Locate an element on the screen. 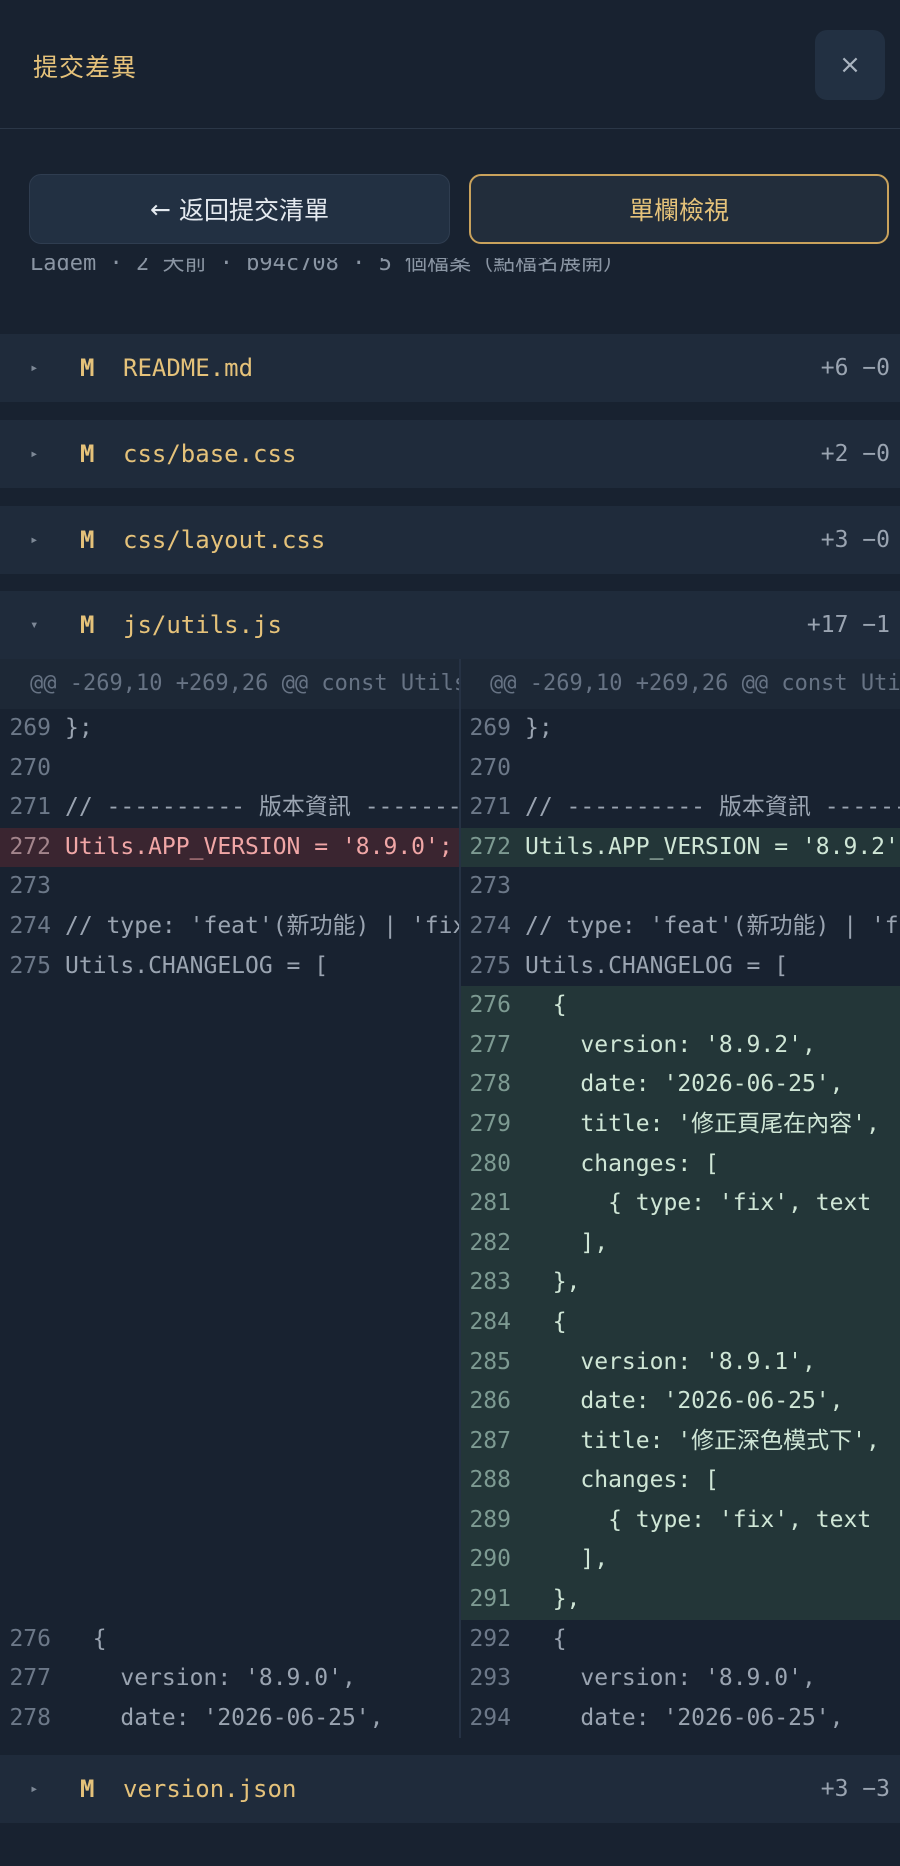 This screenshot has width=900, height=1866. added-line: 288 changes: [ is located at coordinates (680, 1481).